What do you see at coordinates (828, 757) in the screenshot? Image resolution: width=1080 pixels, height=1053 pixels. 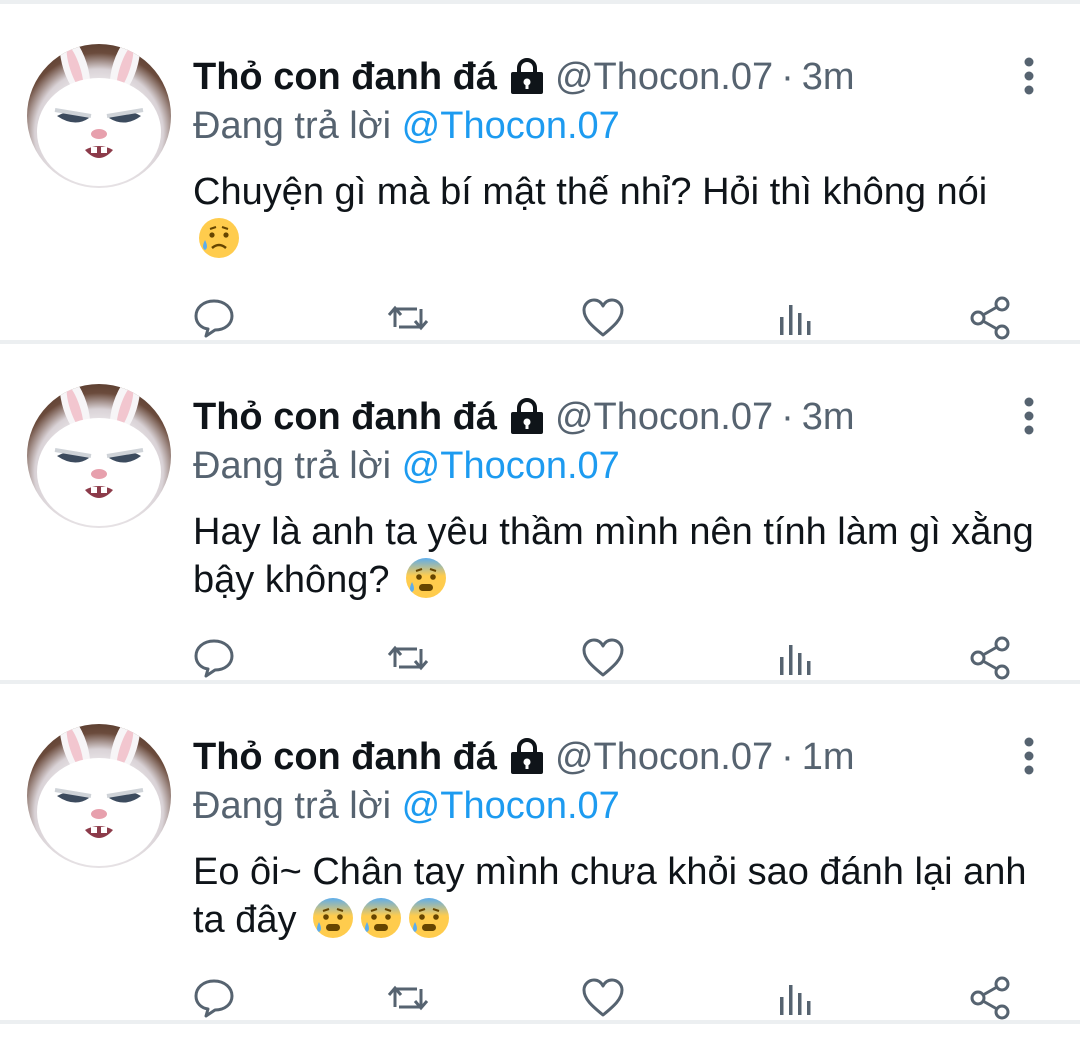 I see `timestamp: 1m` at bounding box center [828, 757].